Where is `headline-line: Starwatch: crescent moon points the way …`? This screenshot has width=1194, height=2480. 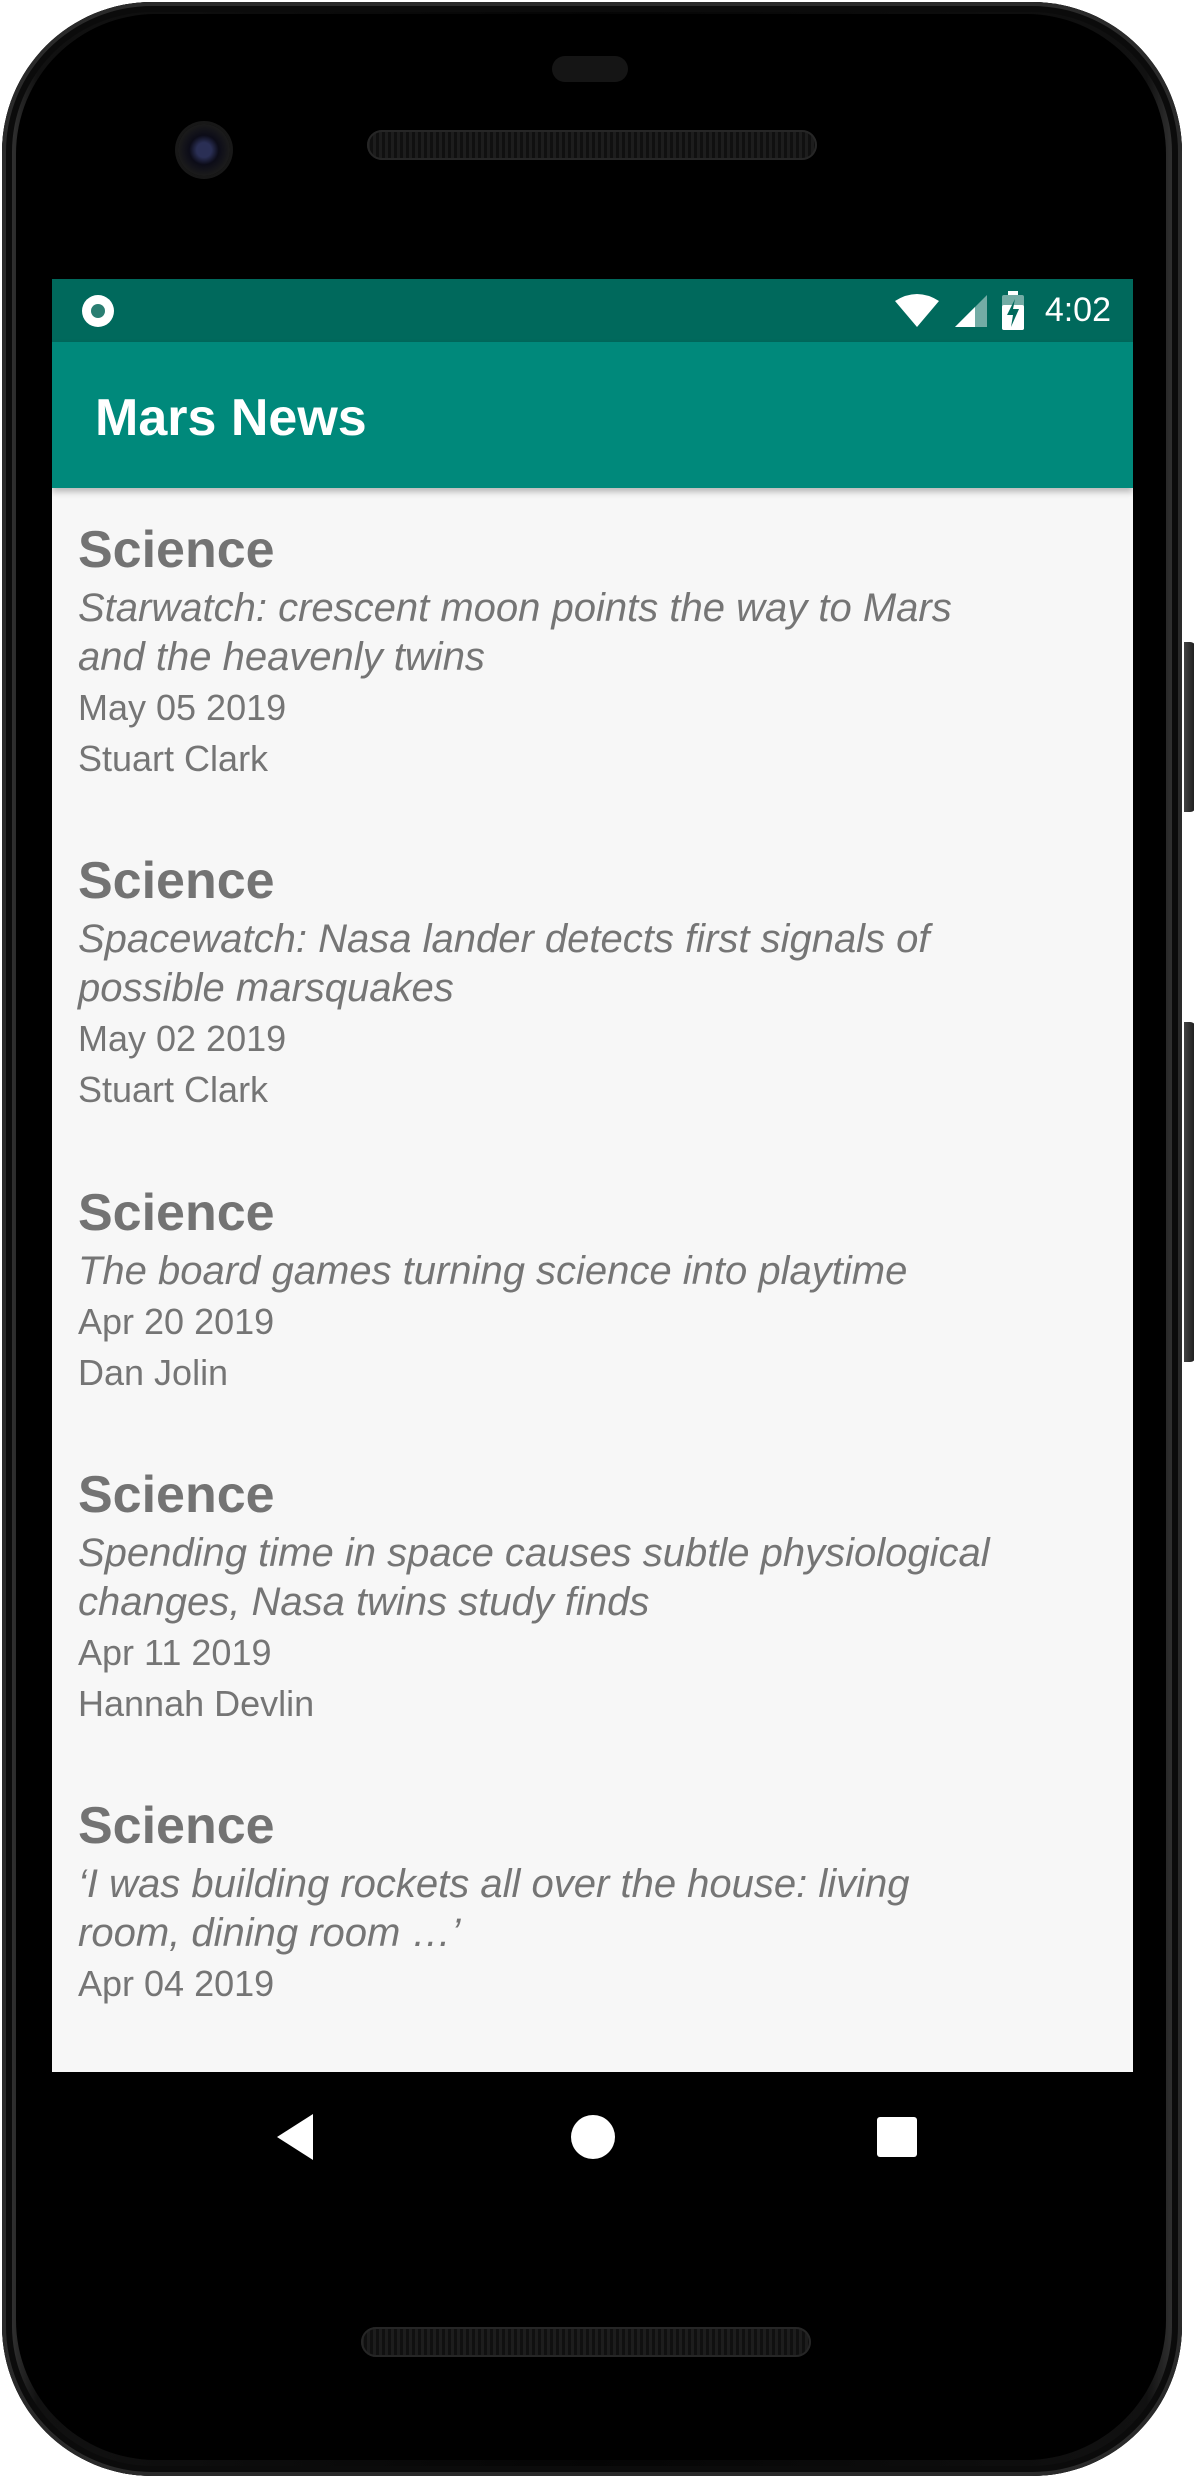
headline-line: Starwatch: crescent moon points the way … is located at coordinates (515, 608).